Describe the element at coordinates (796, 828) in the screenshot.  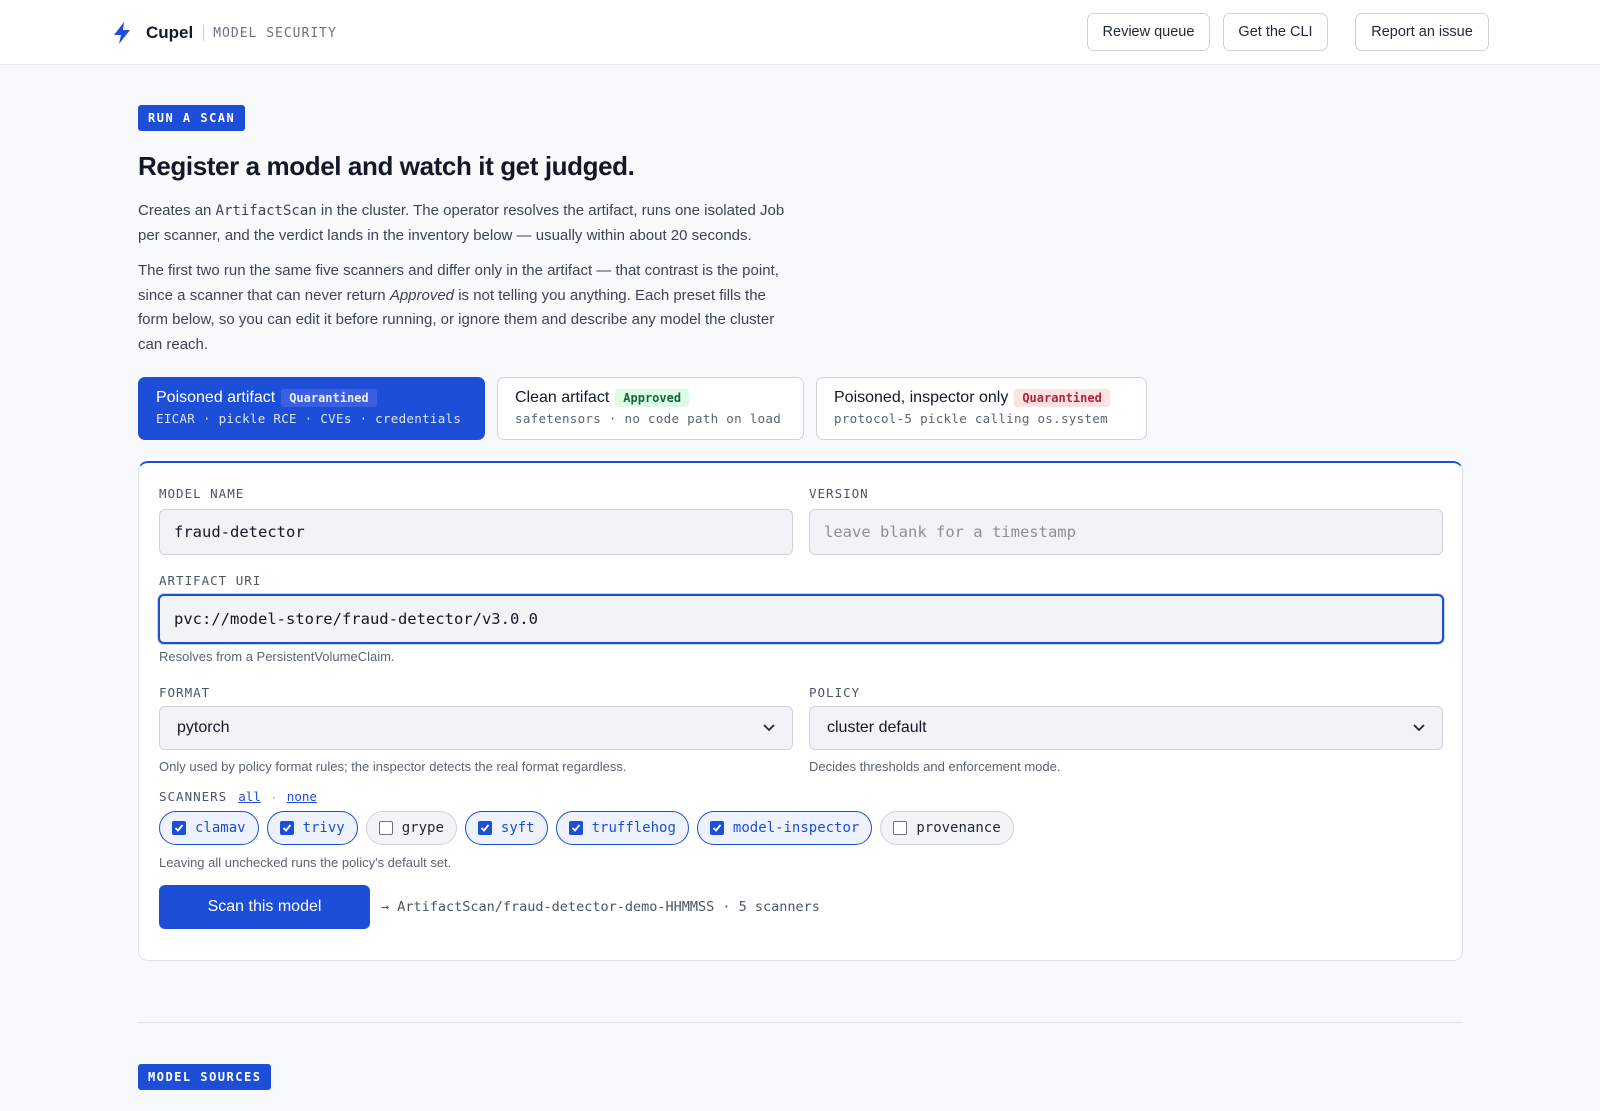
I see `scanner-name: model-inspector` at that location.